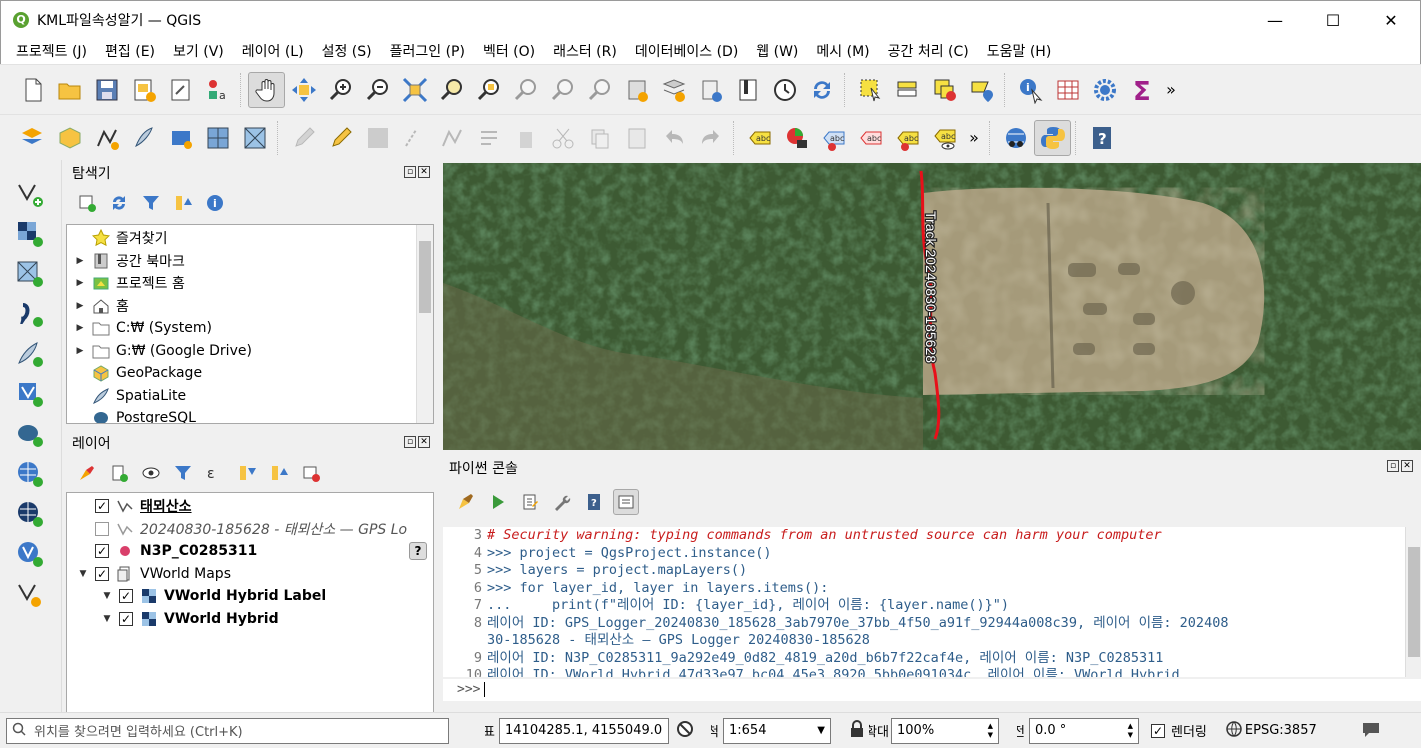 The width and height of the screenshot is (1421, 748). Describe the element at coordinates (525, 90) in the screenshot. I see `zoom-native-icon` at that location.